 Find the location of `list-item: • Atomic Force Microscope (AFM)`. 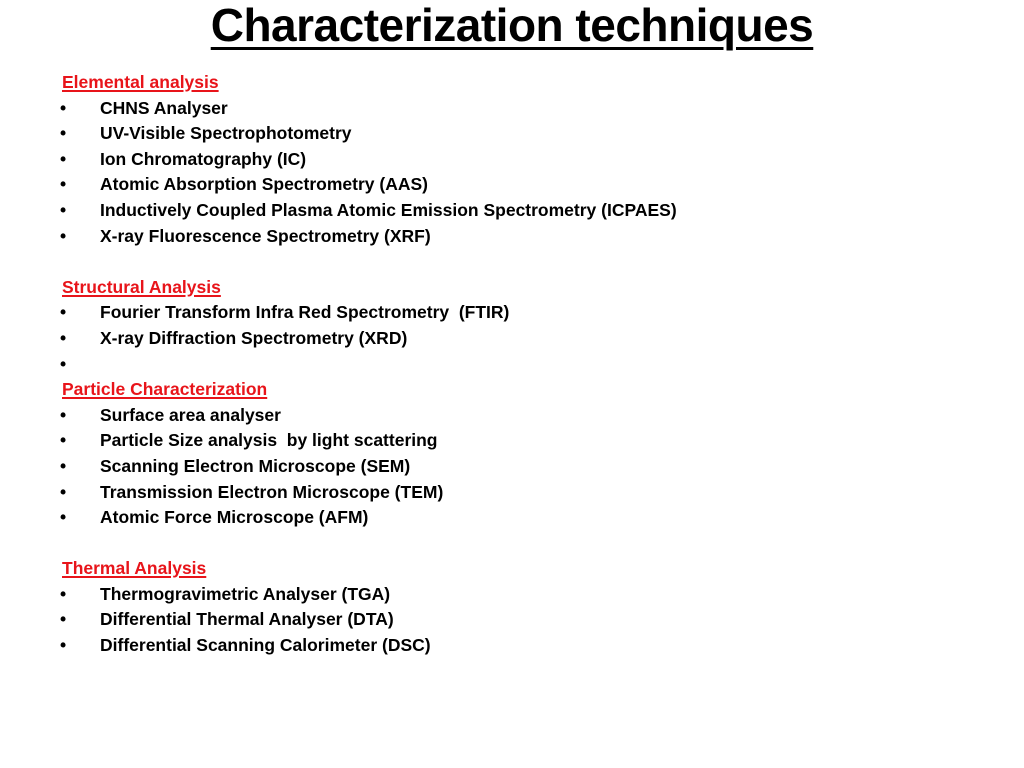

list-item: • Atomic Force Microscope (AFM) is located at coordinates (511, 518).